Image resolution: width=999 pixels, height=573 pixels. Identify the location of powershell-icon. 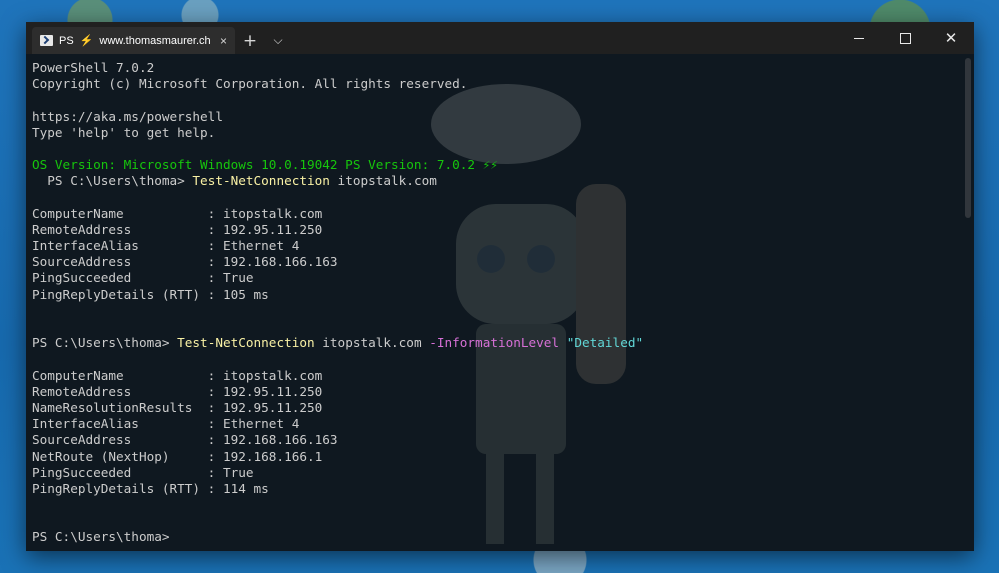
(46, 40).